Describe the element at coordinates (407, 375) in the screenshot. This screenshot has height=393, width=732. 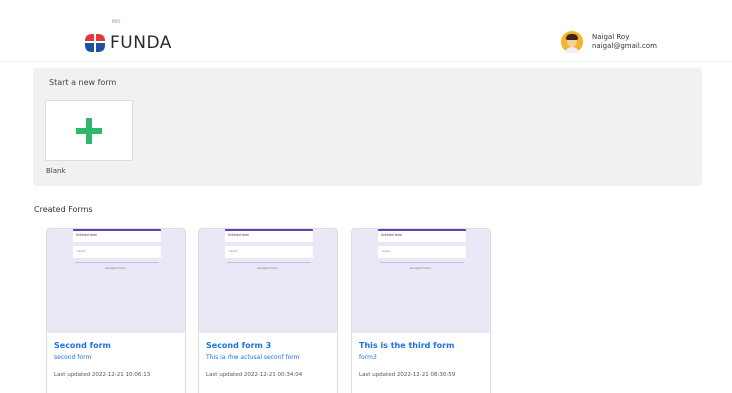
I see `form-updated: Last updated 2022-12-21 08:30:59` at that location.